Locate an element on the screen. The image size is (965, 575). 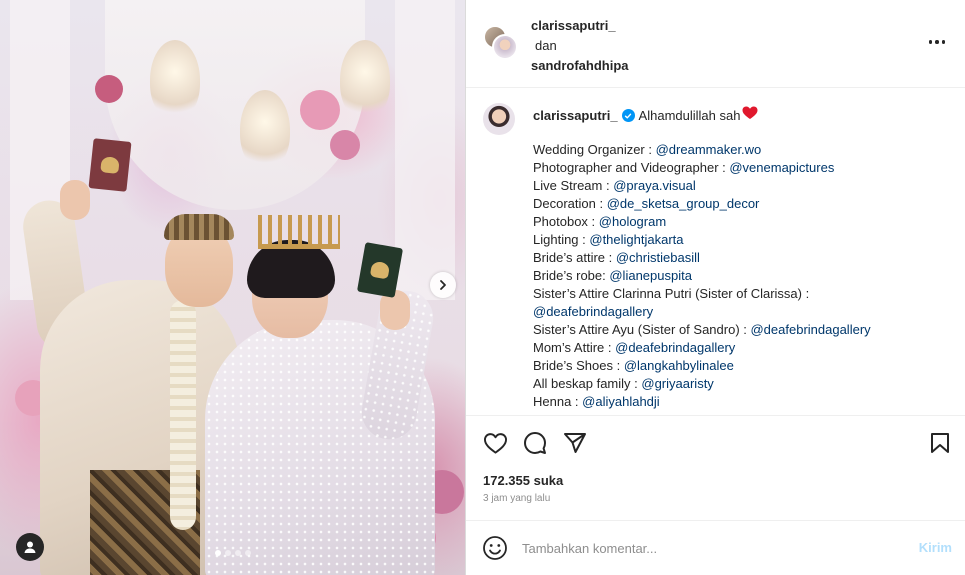
mention-link: @langkahbylinalee is located at coordinates (679, 365).